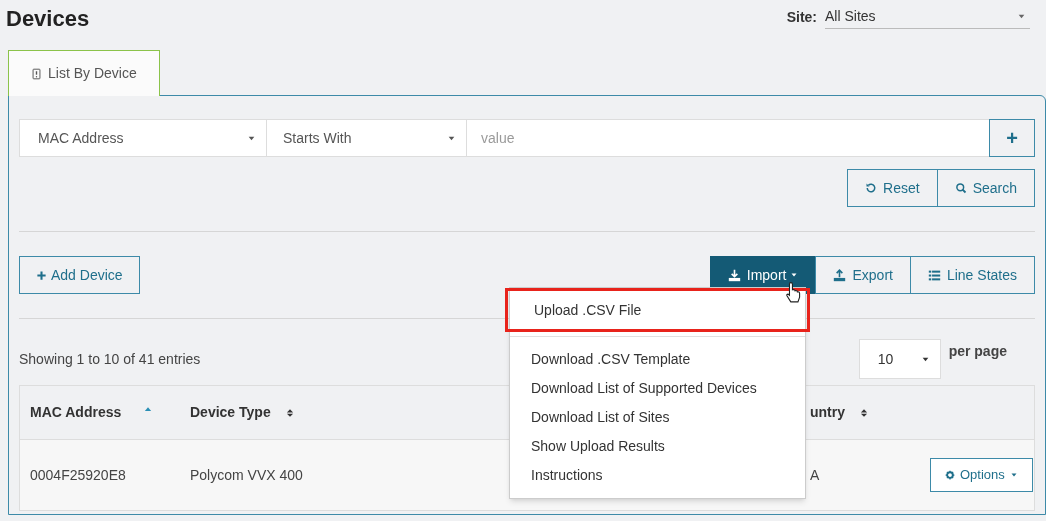 This screenshot has width=1046, height=521. I want to click on menu-item: Upload .CSV File, so click(657, 310).